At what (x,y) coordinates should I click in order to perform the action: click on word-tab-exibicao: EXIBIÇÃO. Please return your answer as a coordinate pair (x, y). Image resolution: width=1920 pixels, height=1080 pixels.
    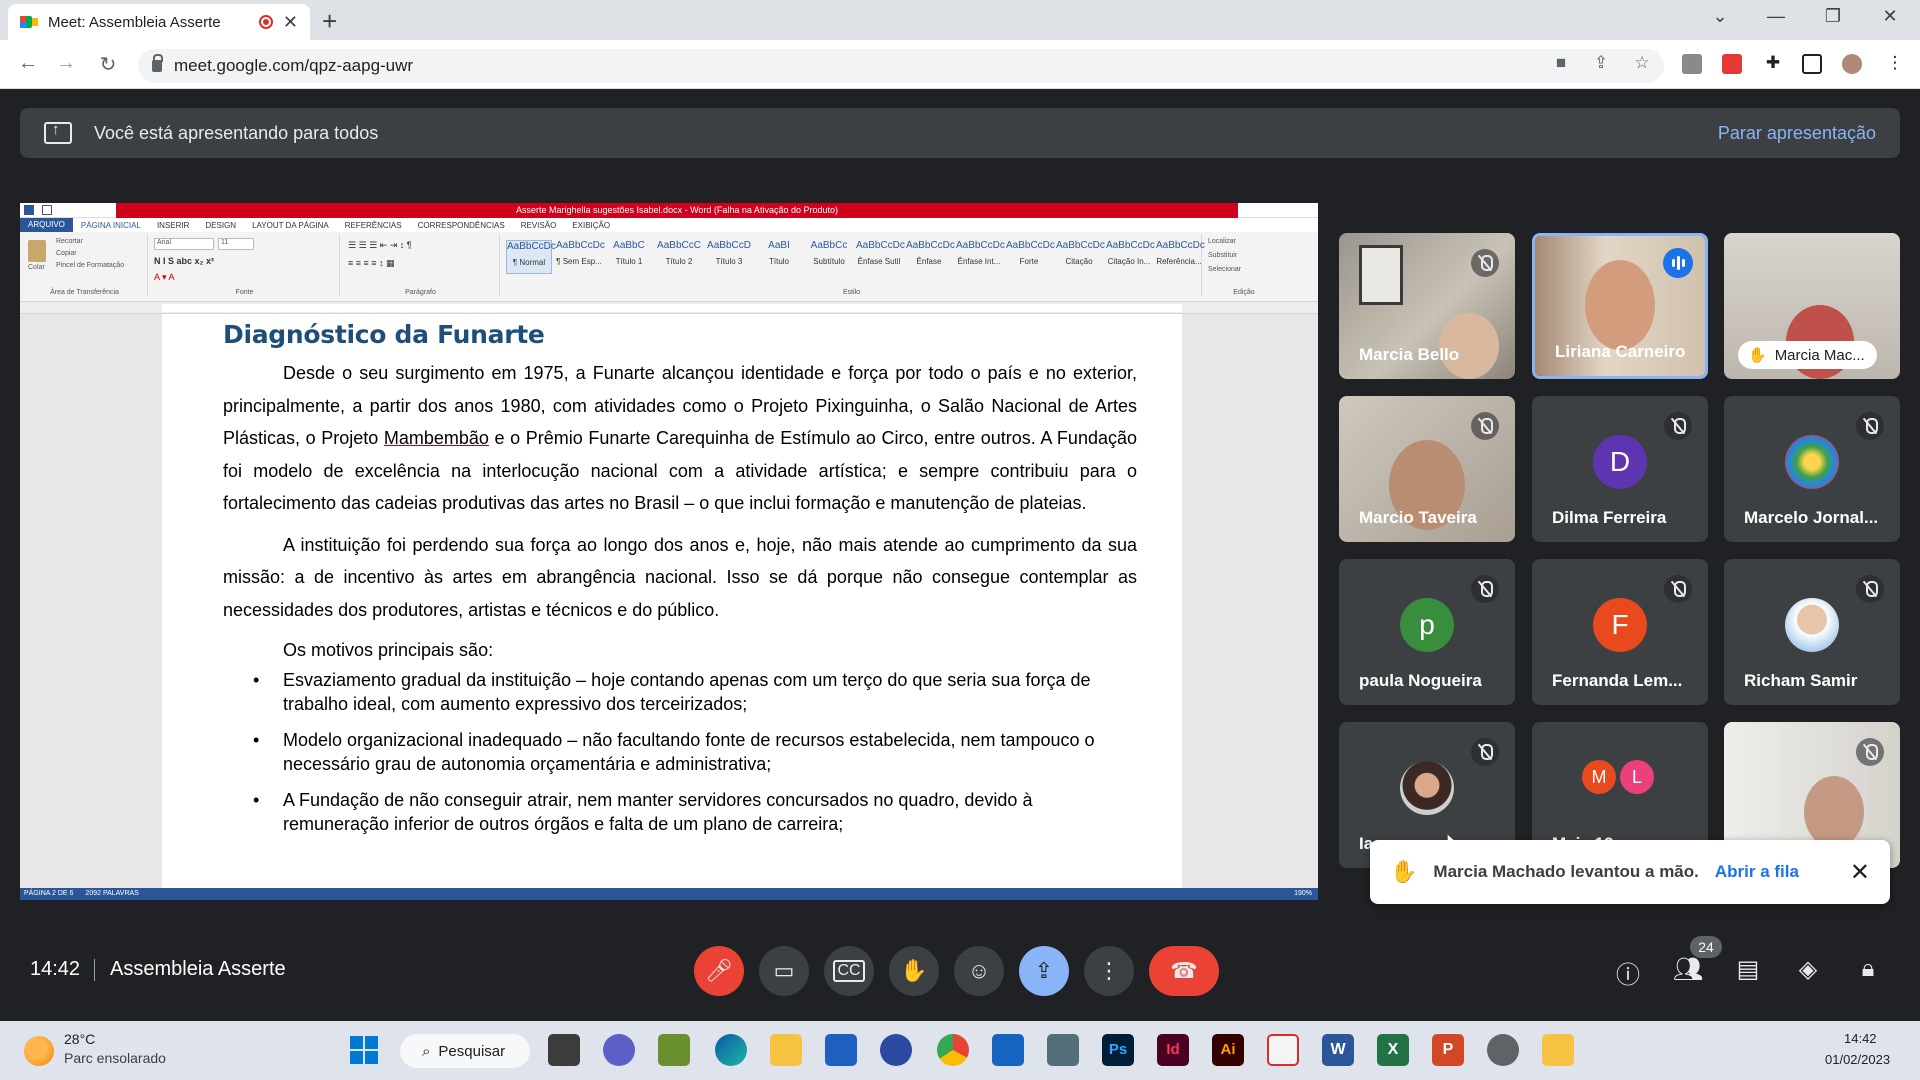
    Looking at the image, I should click on (591, 225).